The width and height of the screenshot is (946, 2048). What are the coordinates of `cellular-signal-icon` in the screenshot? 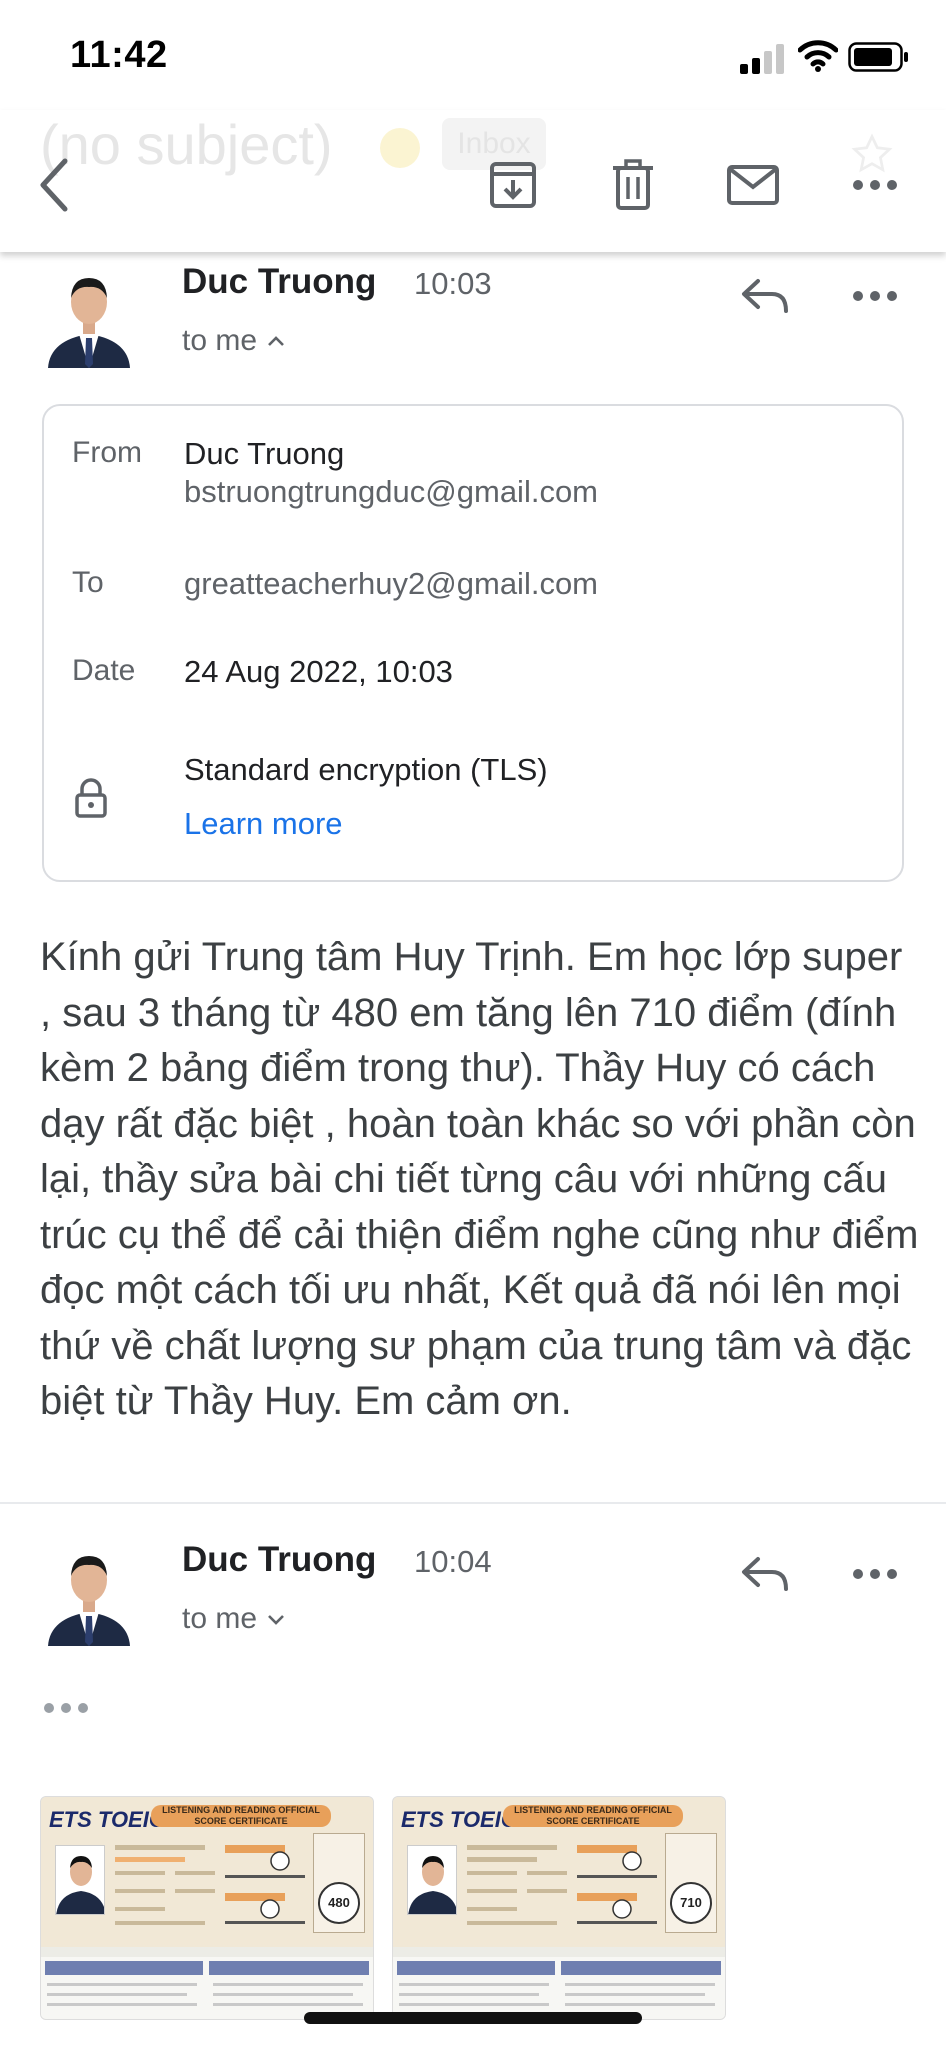 It's located at (762, 59).